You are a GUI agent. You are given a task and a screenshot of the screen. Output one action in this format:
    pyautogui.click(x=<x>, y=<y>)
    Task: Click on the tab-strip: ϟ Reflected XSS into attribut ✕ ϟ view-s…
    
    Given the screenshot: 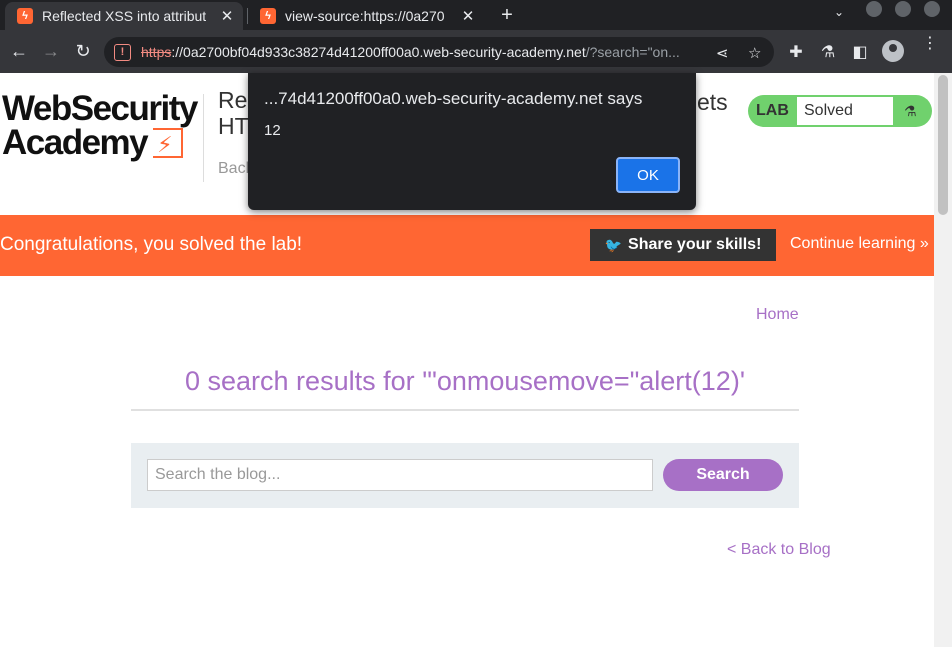 What is the action you would take?
    pyautogui.click(x=476, y=15)
    